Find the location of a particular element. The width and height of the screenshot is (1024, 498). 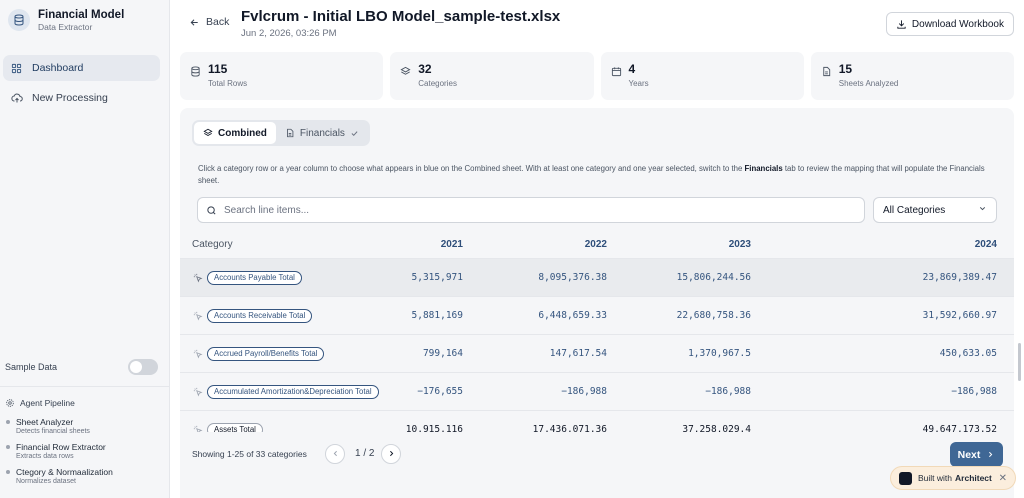

sidebar-divider is located at coordinates (84, 386).